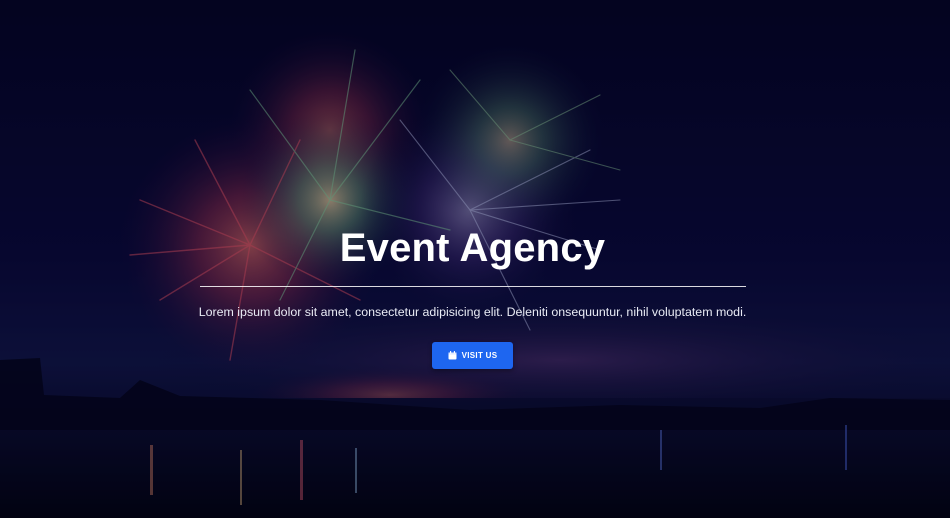 This screenshot has height=518, width=950. Describe the element at coordinates (479, 355) in the screenshot. I see `visit-us-button-label: VISIT US` at that location.